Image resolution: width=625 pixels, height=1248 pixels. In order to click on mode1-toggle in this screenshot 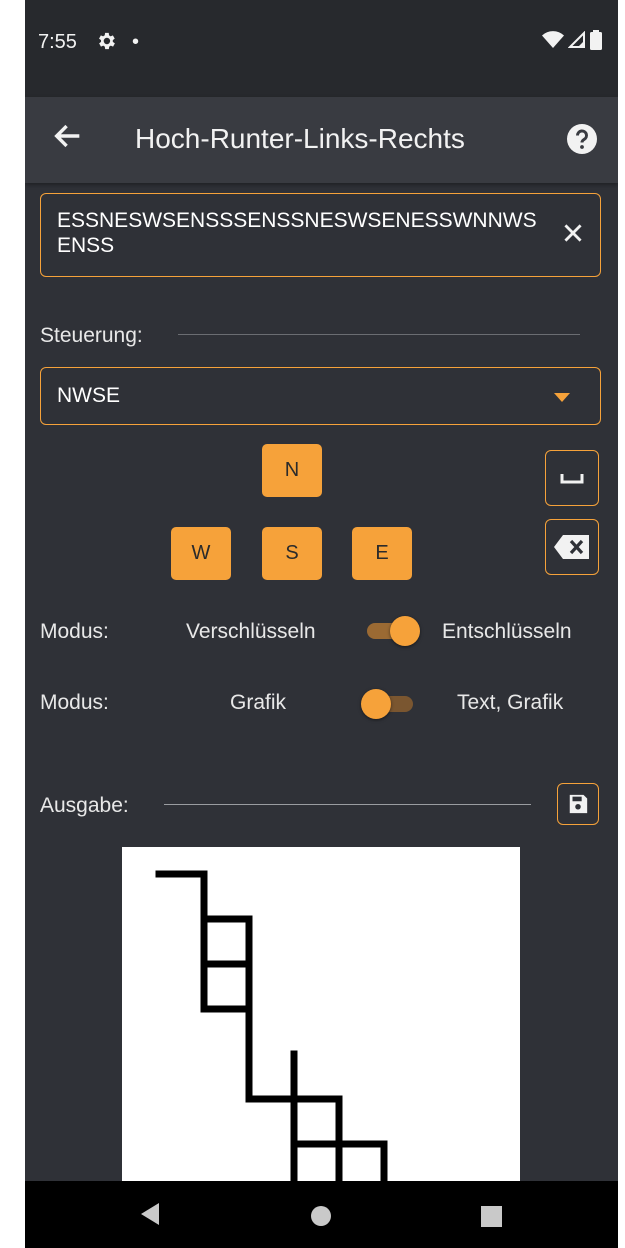, I will do `click(392, 631)`.